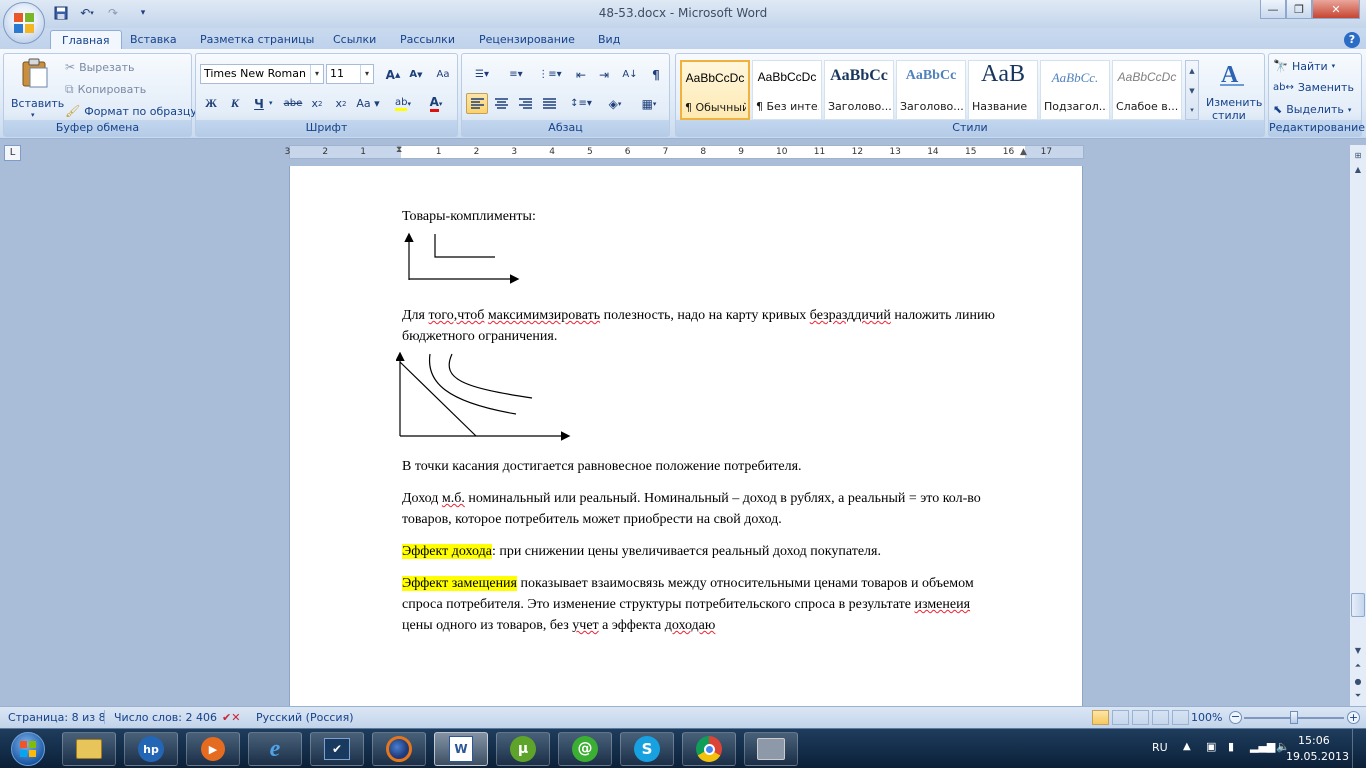 The image size is (1366, 768). Describe the element at coordinates (1358, 681) in the screenshot. I see `browse-object-icon: ●` at that location.